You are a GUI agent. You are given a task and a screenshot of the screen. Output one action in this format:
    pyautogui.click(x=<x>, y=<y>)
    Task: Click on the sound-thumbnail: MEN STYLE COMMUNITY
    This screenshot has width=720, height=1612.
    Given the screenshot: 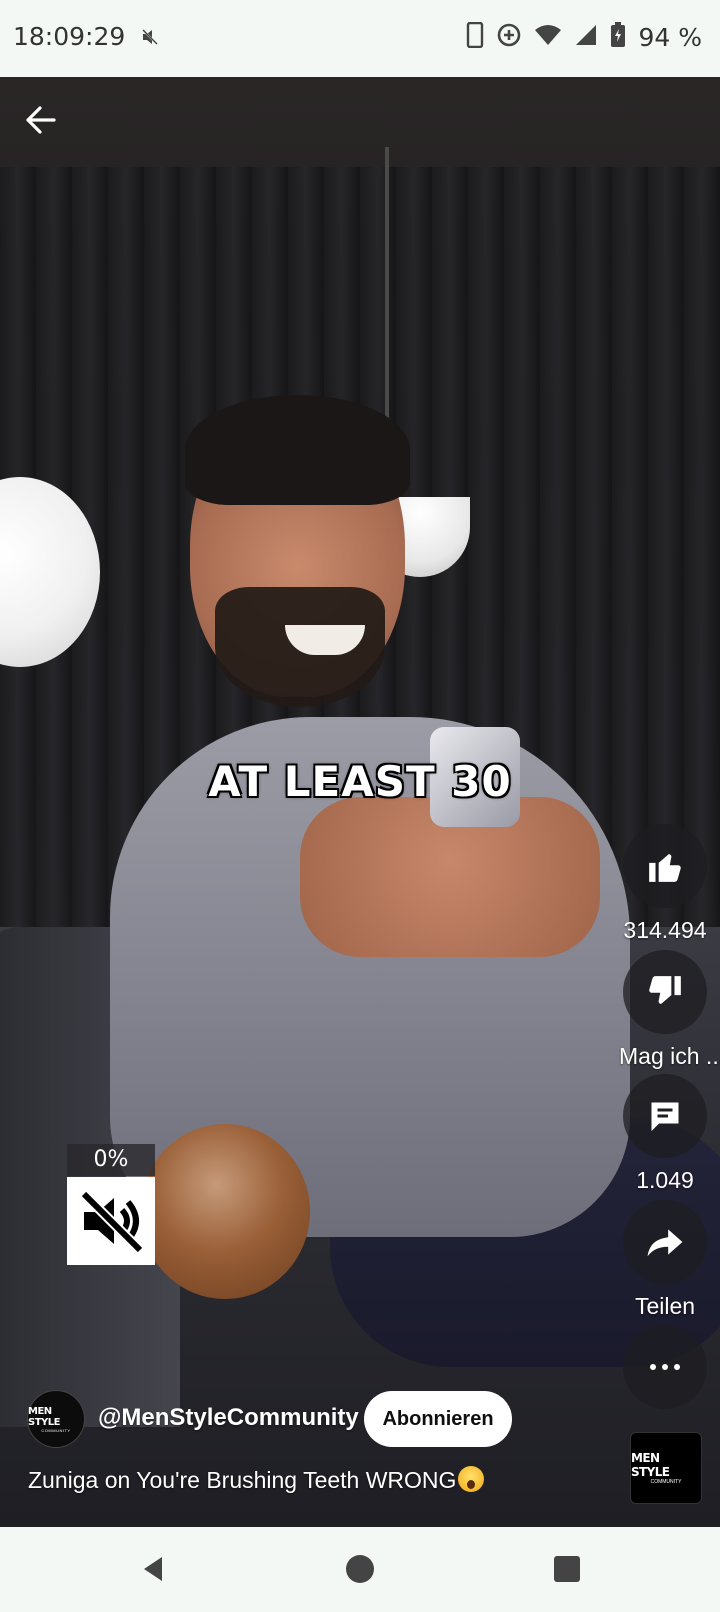 What is the action you would take?
    pyautogui.click(x=666, y=1468)
    